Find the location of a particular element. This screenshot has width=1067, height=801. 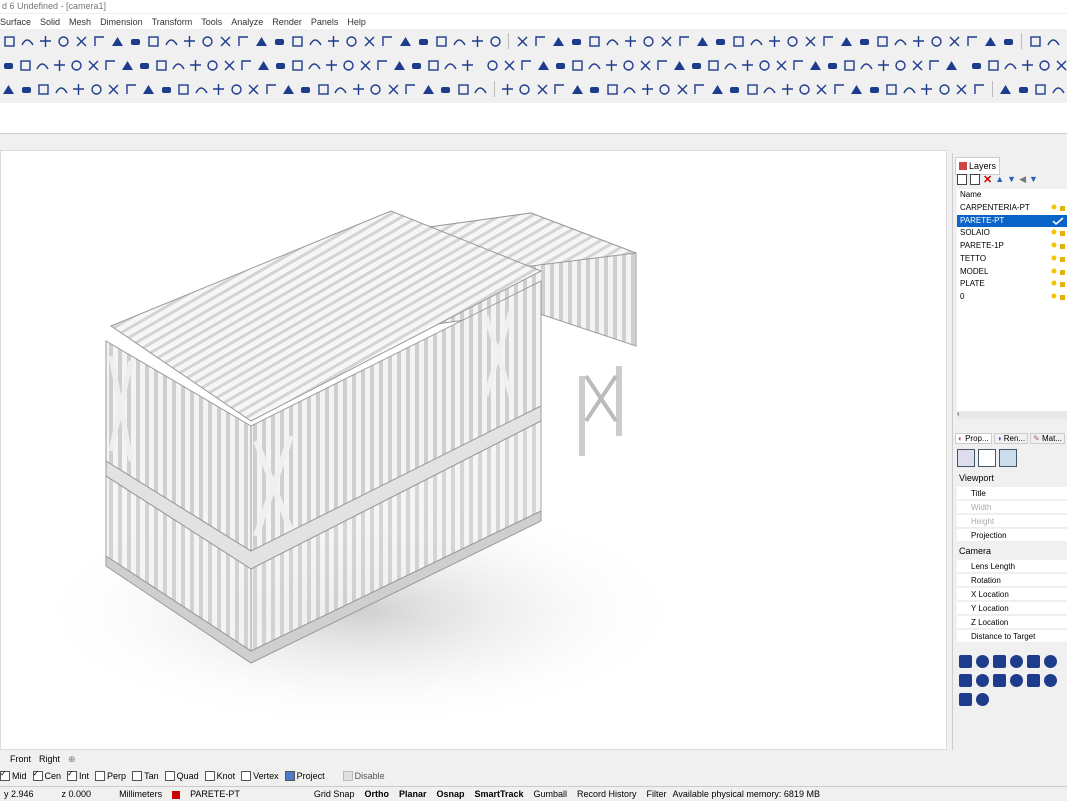

gumball-button: Gumball is located at coordinates (551, 794).